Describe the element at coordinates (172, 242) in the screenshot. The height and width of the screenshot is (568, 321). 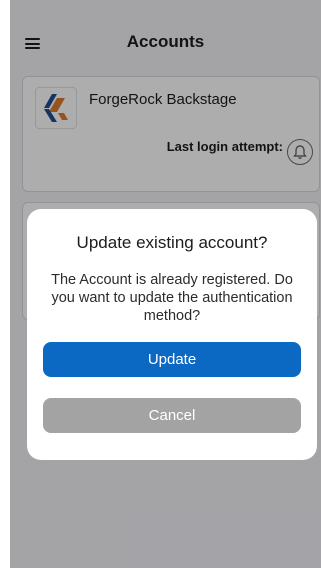
I see `dialog-title: Update existing account?` at that location.